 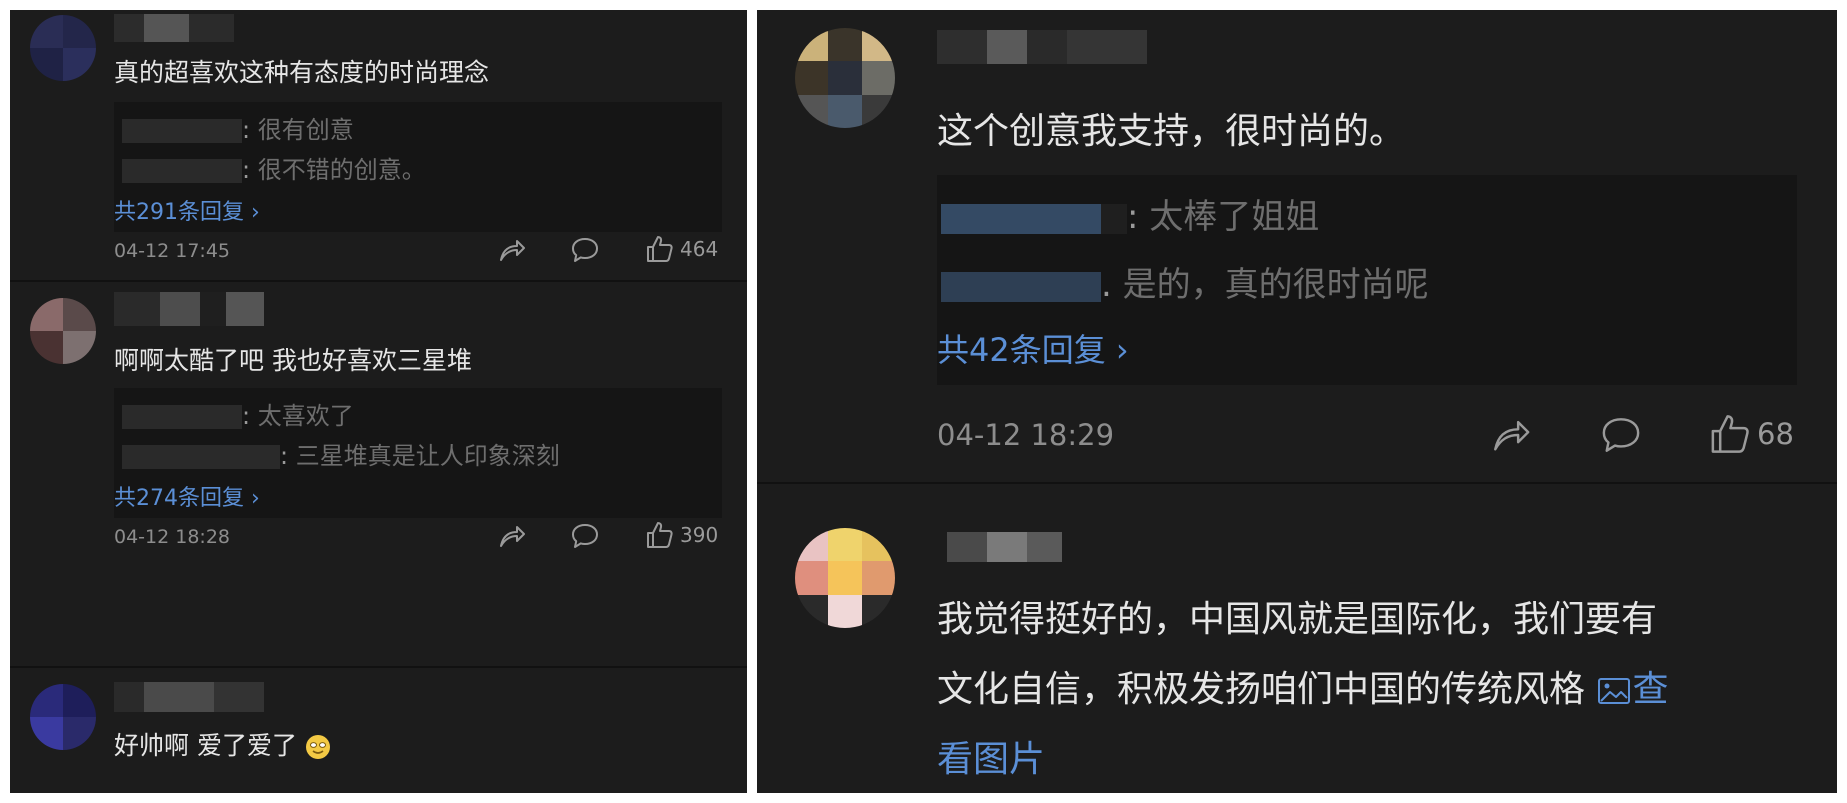 I want to click on comment-timestamp: 04-12 18:29, so click(x=1026, y=435).